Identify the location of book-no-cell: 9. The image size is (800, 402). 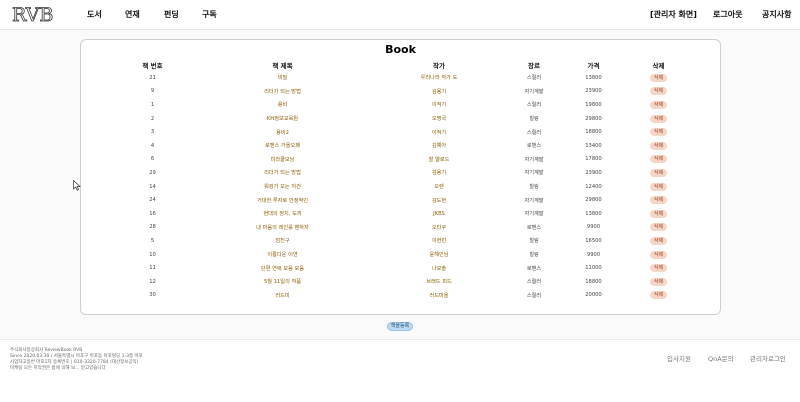
(152, 91).